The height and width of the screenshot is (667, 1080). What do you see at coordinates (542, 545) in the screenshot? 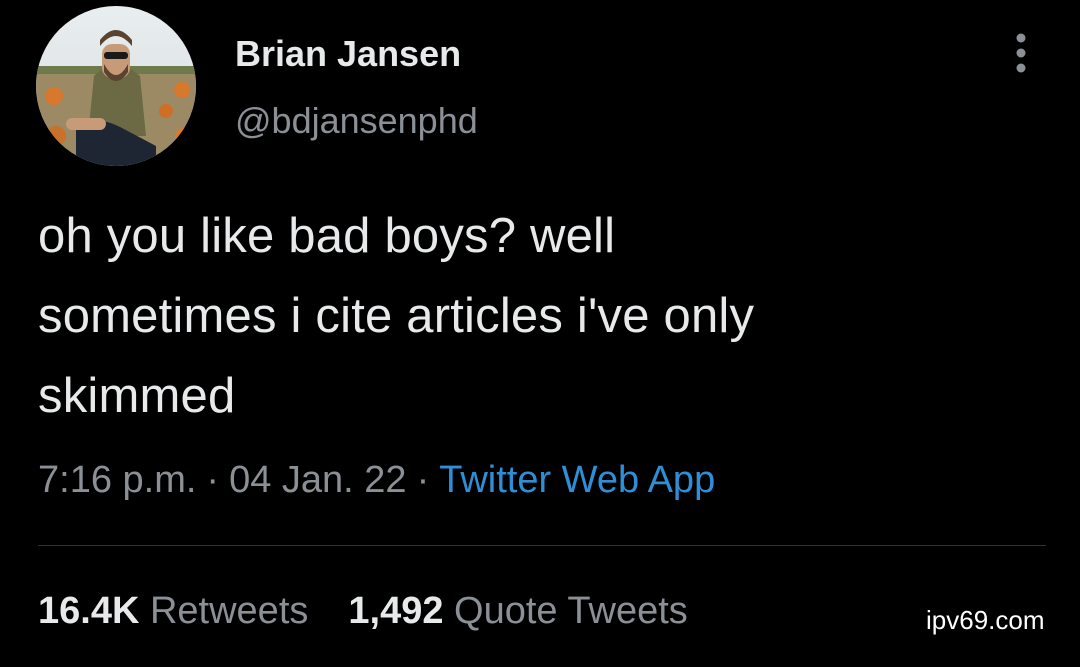
I see `divider` at bounding box center [542, 545].